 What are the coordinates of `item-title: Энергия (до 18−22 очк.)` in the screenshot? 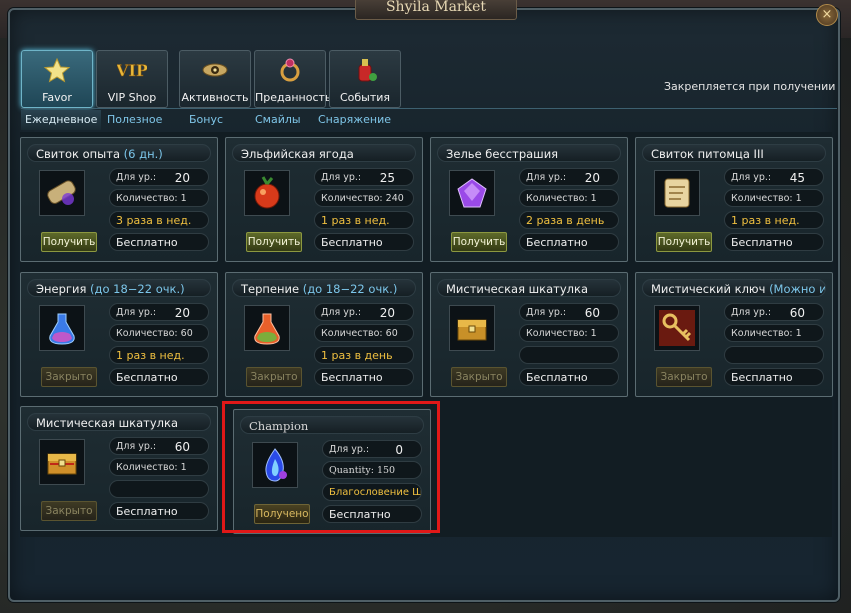 It's located at (119, 288).